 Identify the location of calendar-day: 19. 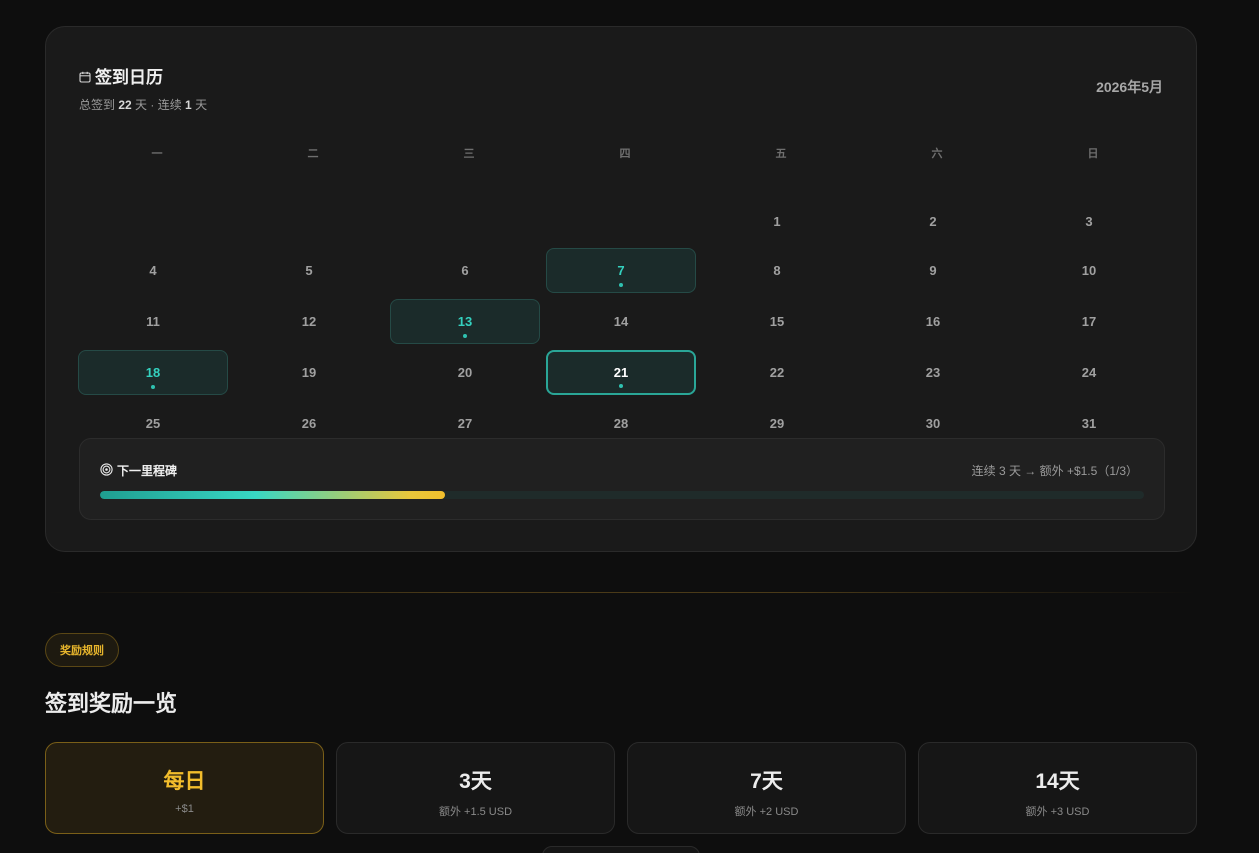
(309, 372).